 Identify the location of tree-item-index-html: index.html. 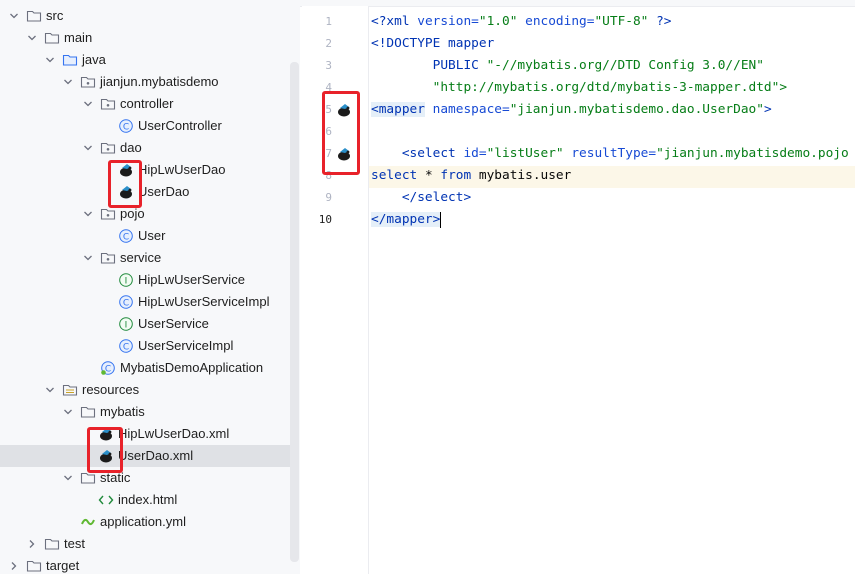
(150, 500).